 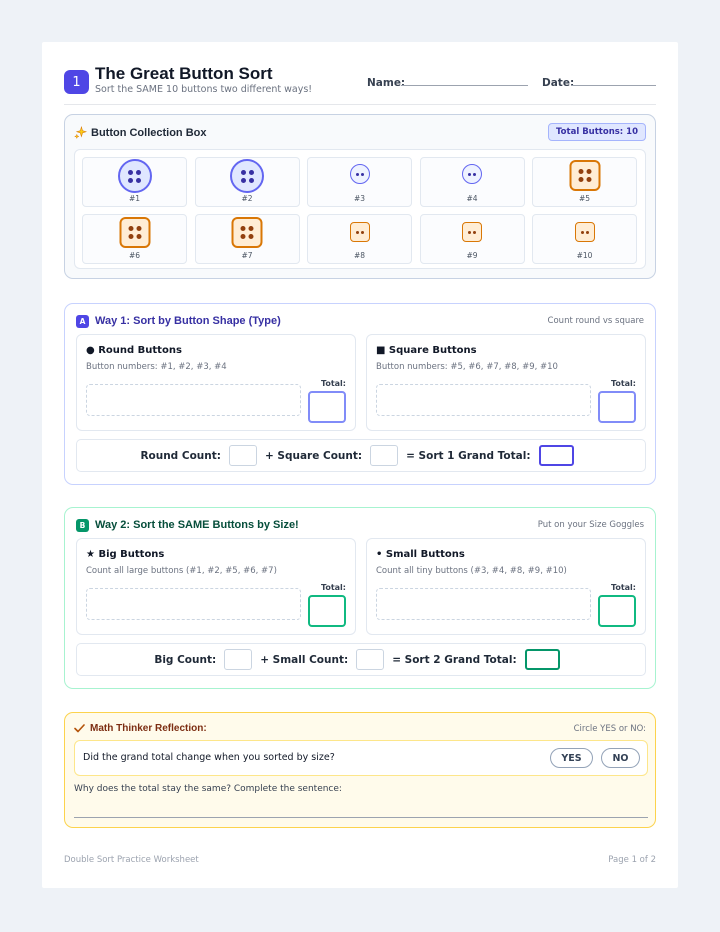 I want to click on round-total-box, so click(x=327, y=407).